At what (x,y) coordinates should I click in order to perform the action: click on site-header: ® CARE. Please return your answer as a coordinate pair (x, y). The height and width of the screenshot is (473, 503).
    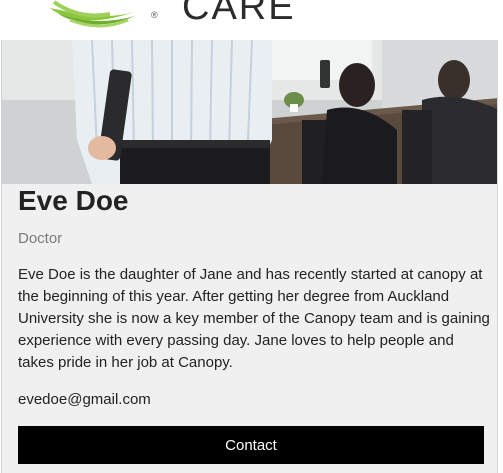
    Looking at the image, I should click on (251, 20).